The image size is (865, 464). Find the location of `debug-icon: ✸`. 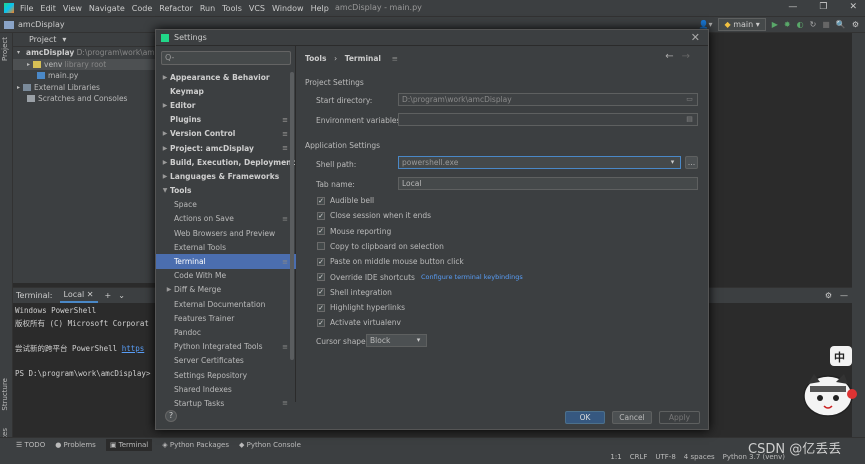

debug-icon: ✸ is located at coordinates (787, 24).